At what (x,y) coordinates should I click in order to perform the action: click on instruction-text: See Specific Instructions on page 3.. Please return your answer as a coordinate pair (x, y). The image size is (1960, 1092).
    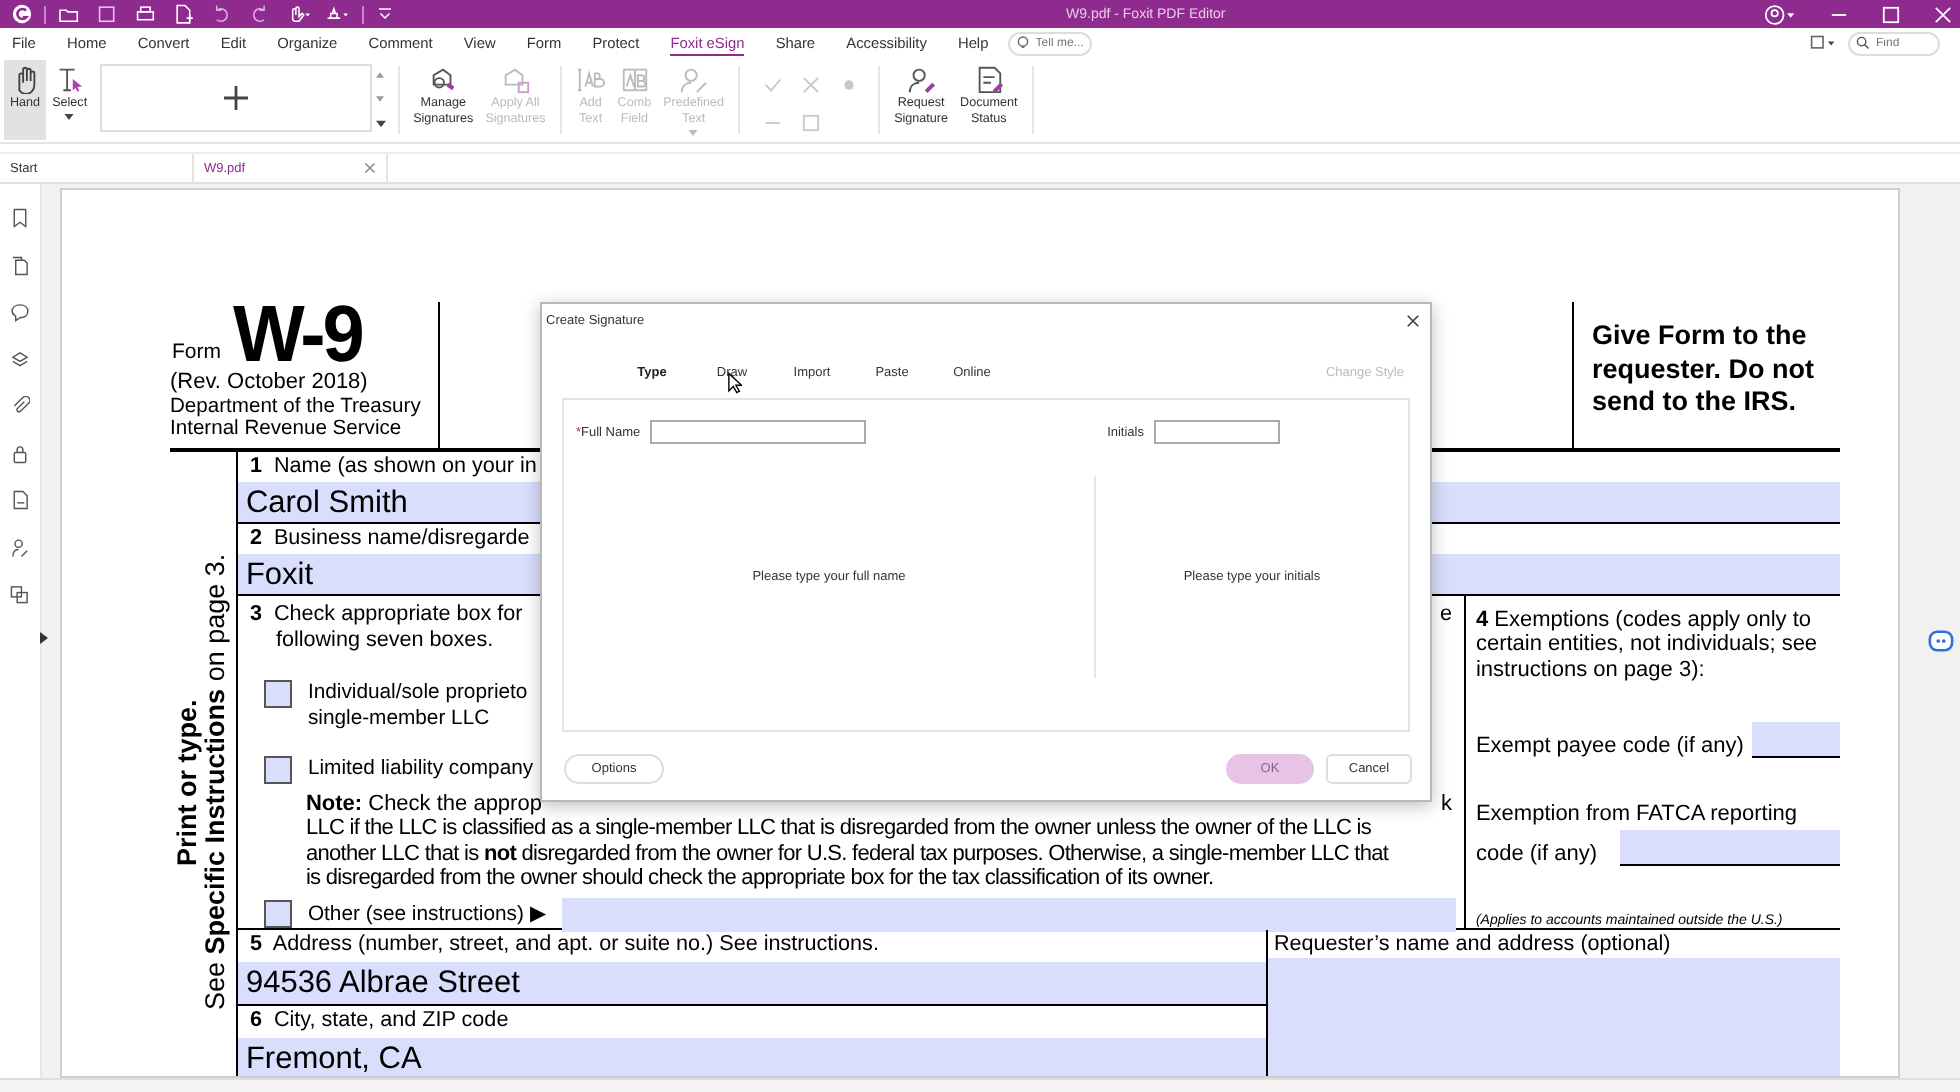
    Looking at the image, I should click on (216, 782).